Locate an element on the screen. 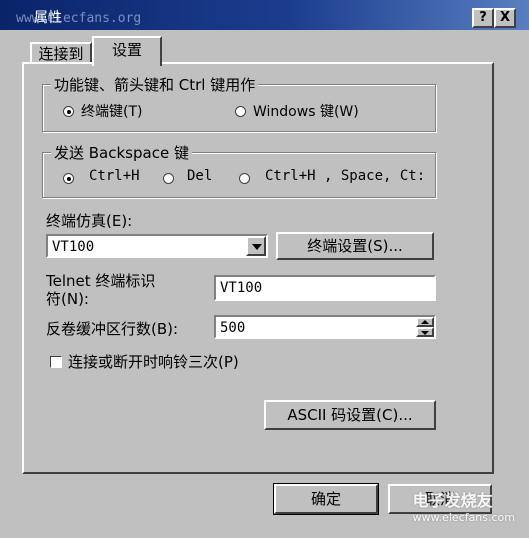 This screenshot has height=538, width=529. ctrl-h-space-label: Ctrl+H , Space, Ct: is located at coordinates (345, 176).